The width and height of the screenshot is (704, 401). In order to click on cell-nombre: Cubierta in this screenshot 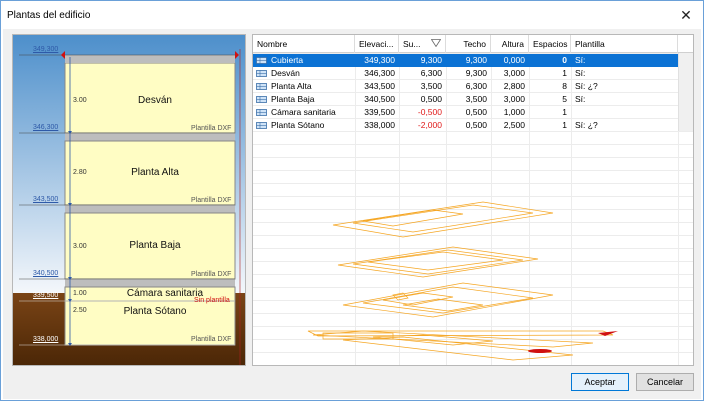, I will do `click(287, 60)`.